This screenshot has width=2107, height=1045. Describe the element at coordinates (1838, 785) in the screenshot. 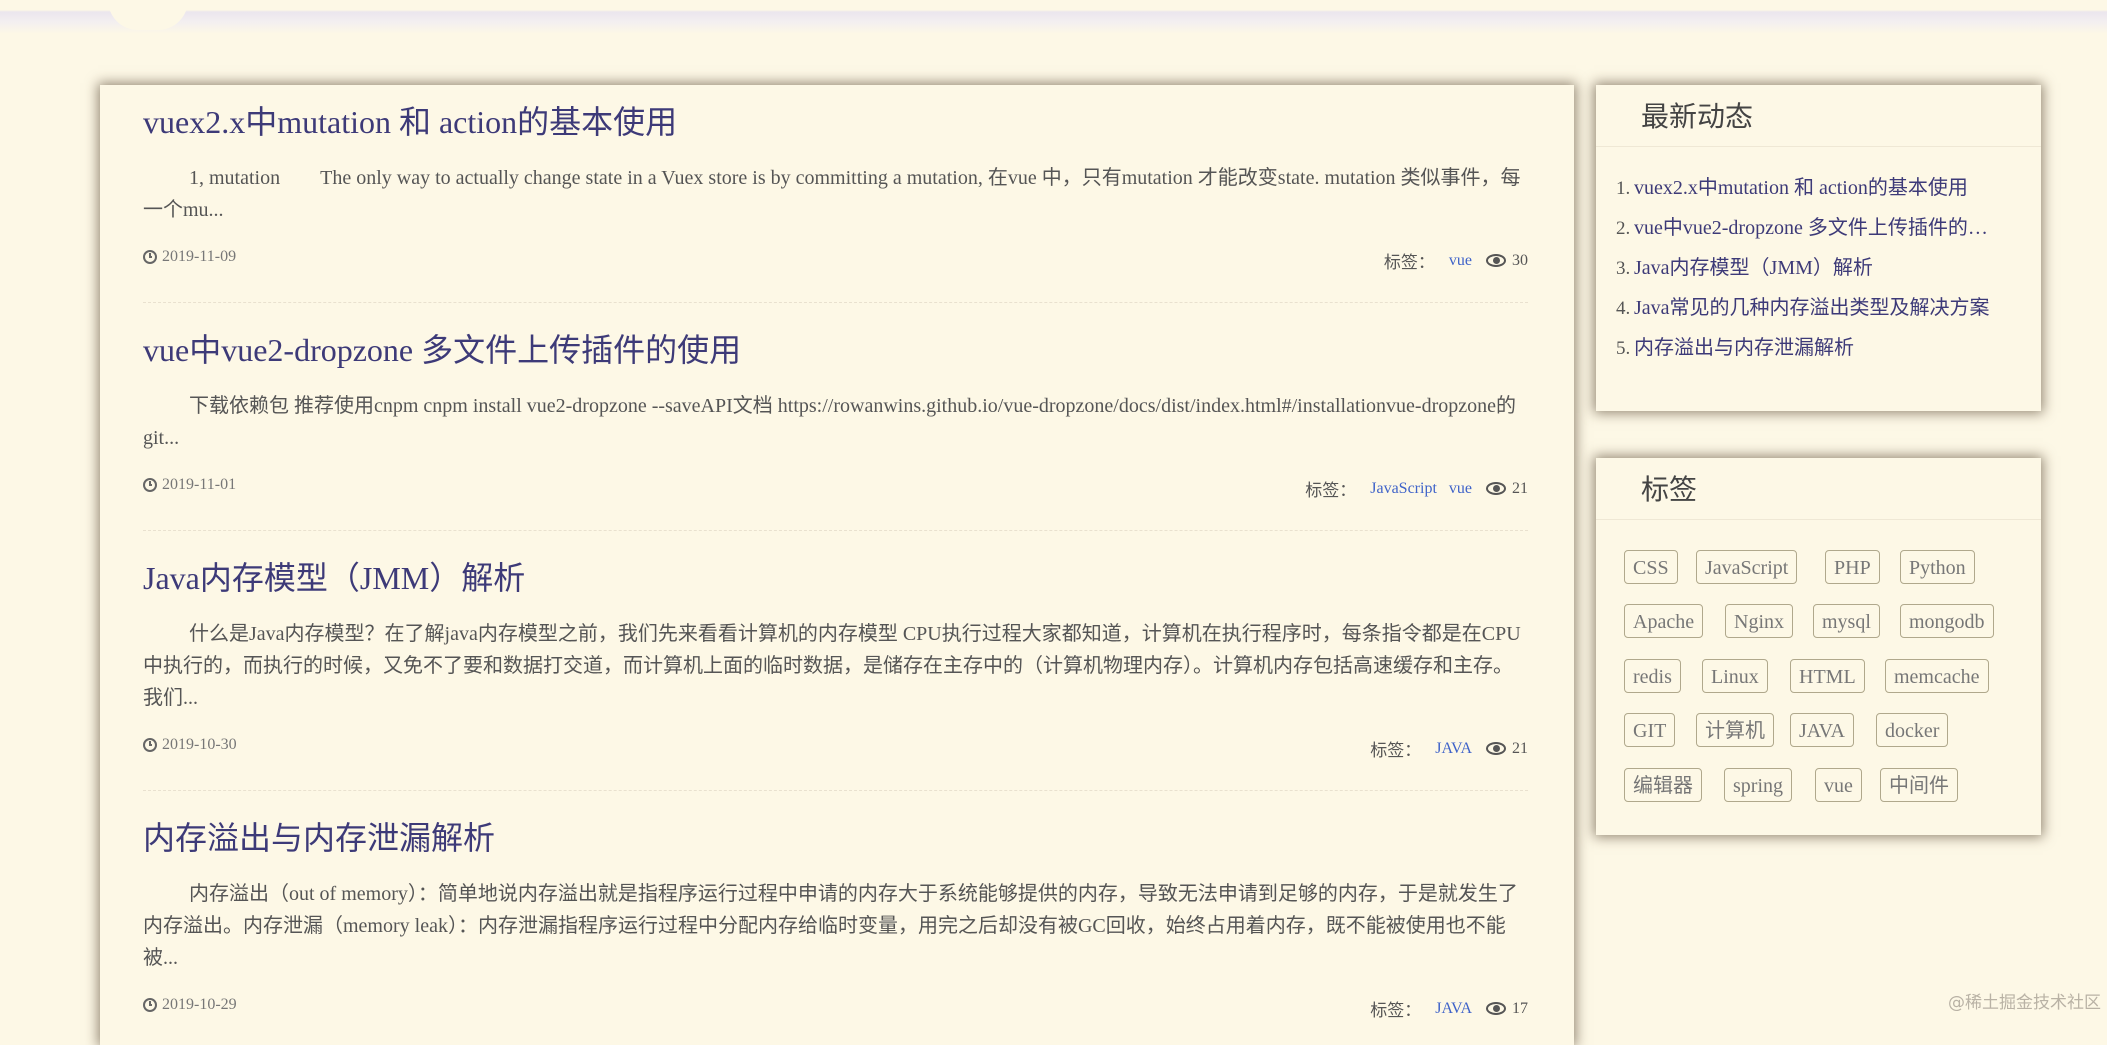

I see `tag-vue: vue` at that location.